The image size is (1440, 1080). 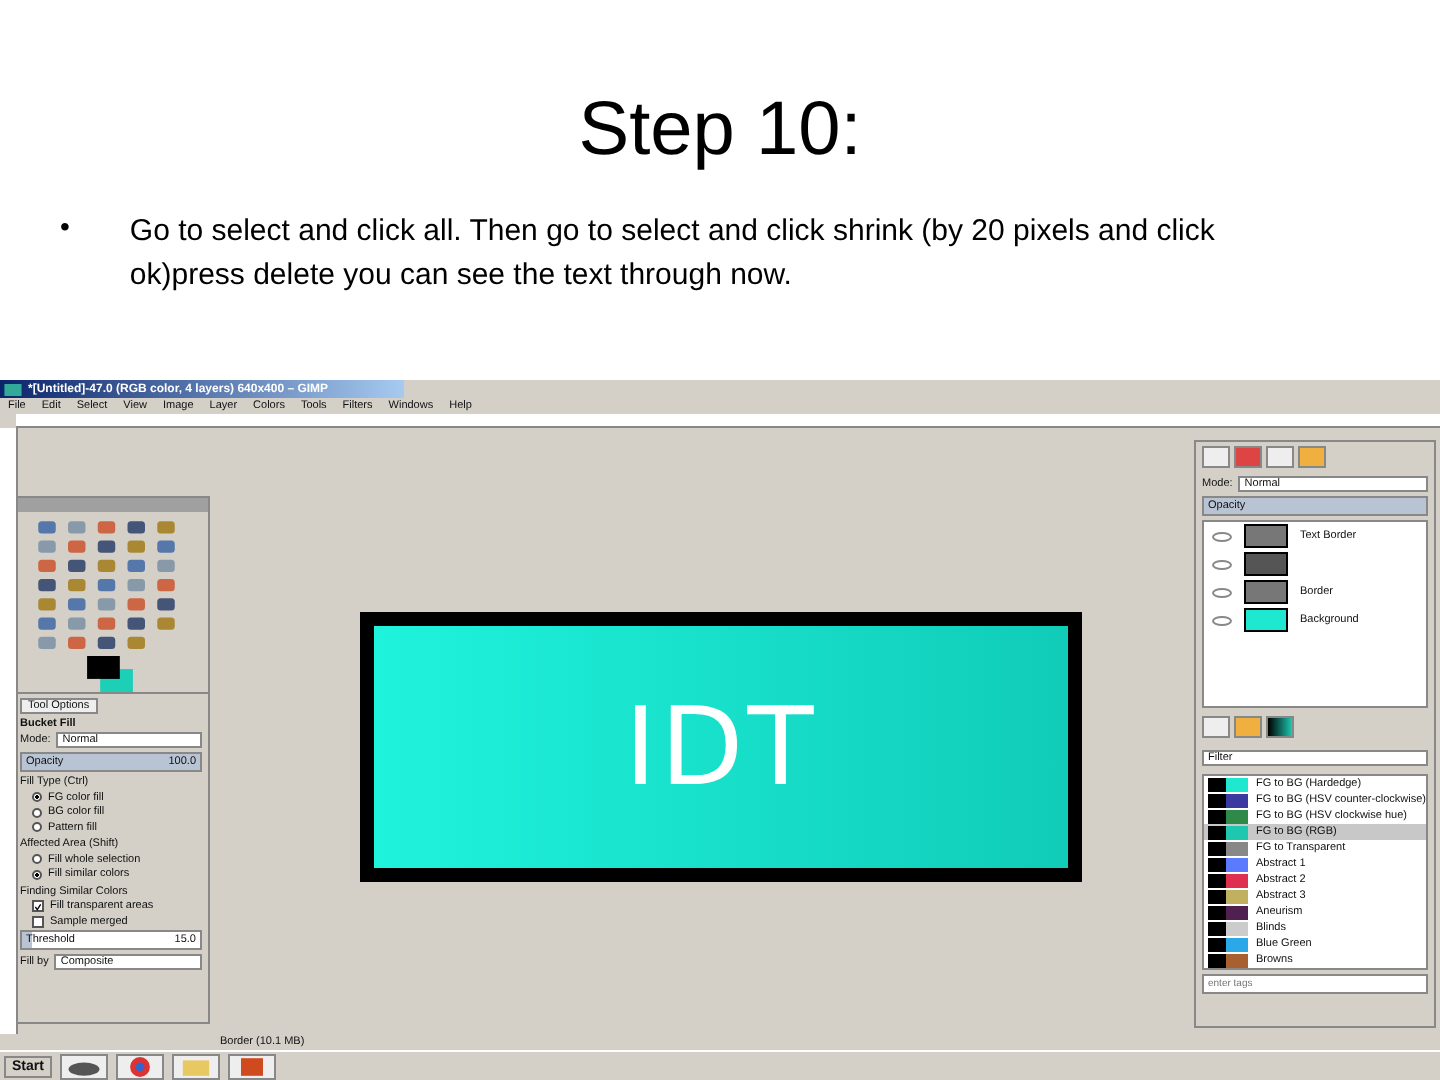 What do you see at coordinates (720, 131) in the screenshot?
I see `slide-title: Step 10:` at bounding box center [720, 131].